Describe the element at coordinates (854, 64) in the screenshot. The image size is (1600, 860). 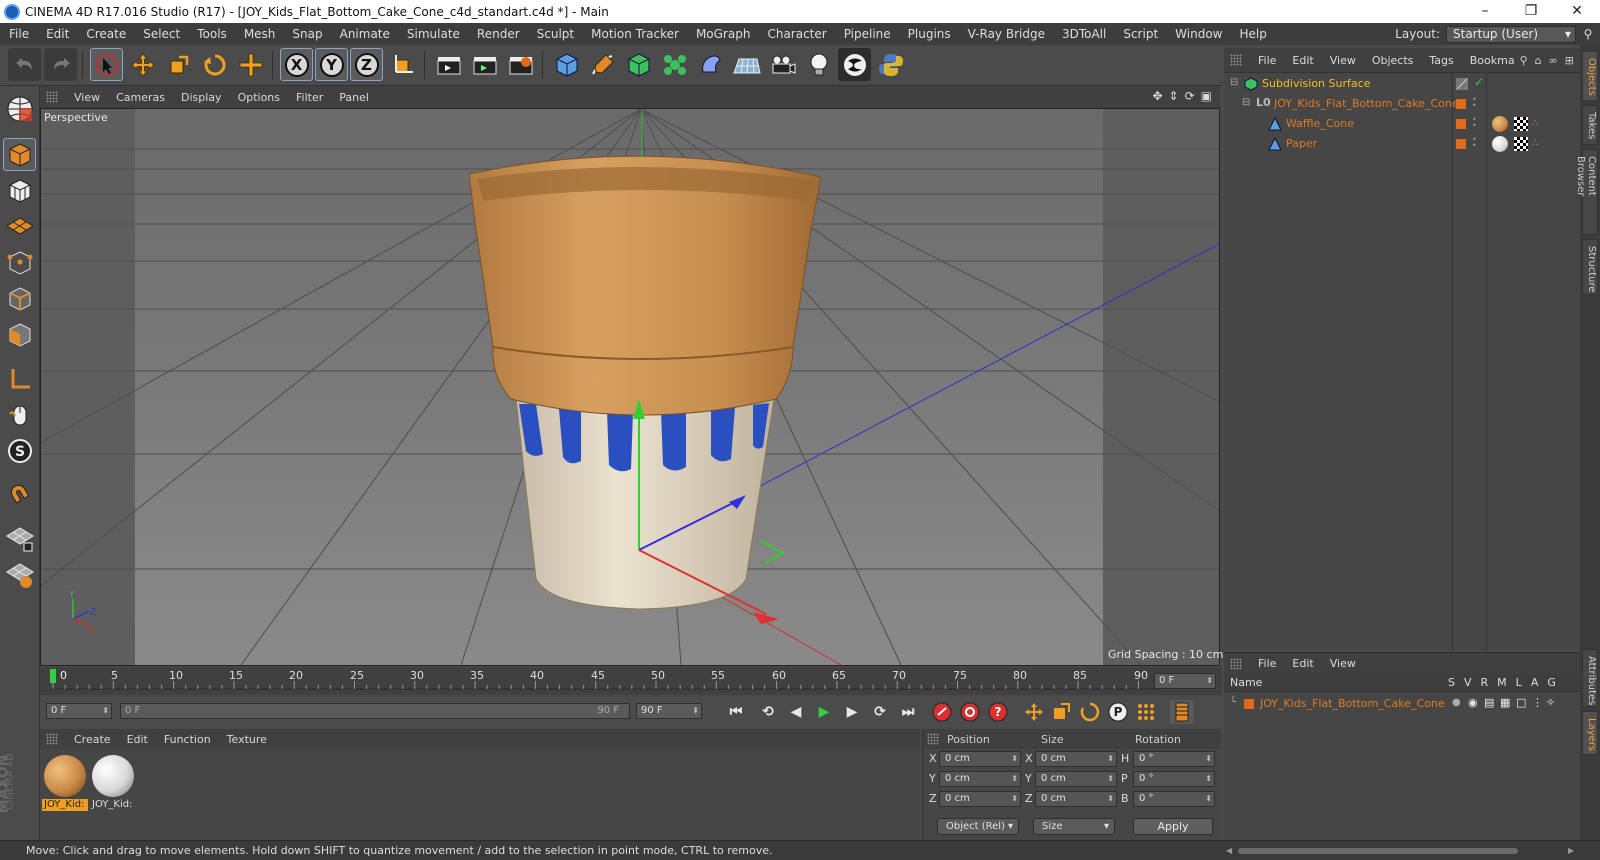
I see `vray-button` at that location.